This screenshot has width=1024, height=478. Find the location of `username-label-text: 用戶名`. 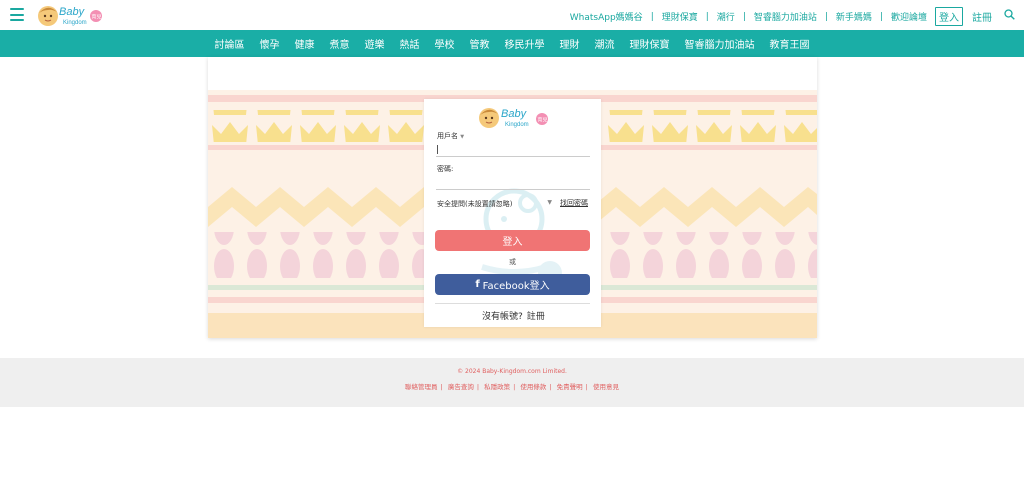

username-label-text: 用戶名 is located at coordinates (447, 136).